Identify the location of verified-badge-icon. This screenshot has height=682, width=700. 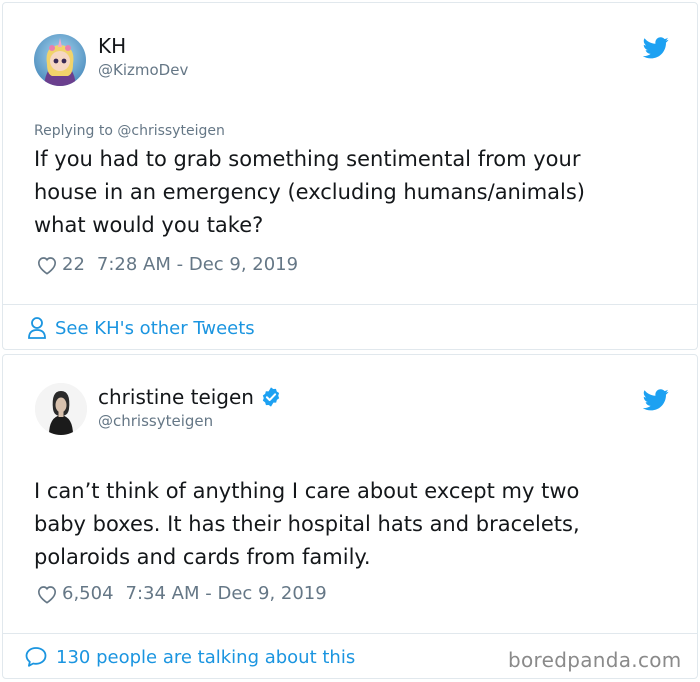
(271, 397).